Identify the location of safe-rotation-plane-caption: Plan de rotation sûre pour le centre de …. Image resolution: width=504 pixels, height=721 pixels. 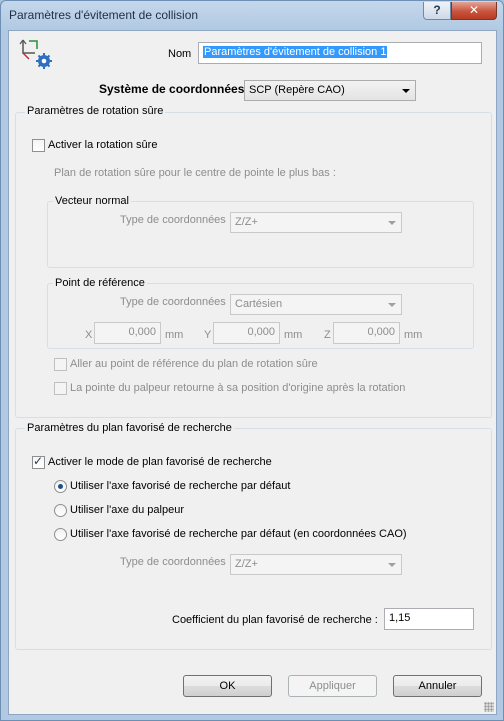
(195, 173).